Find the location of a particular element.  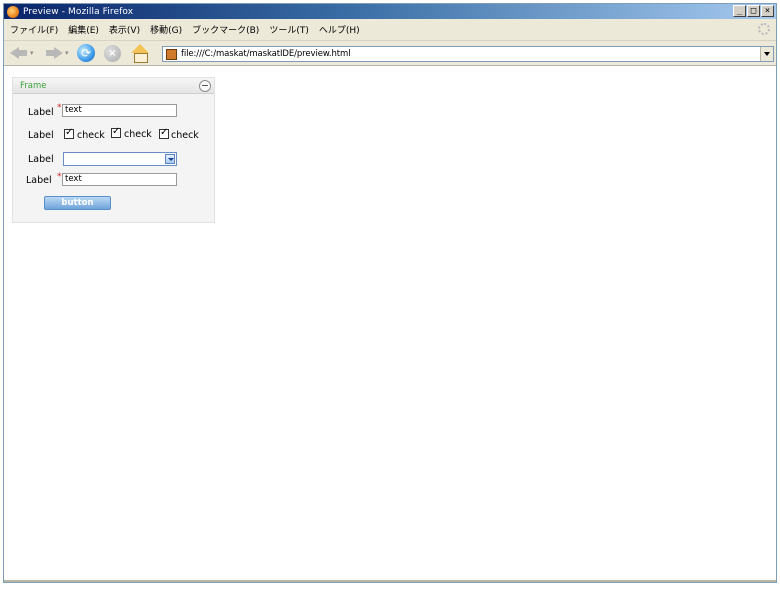

window-title: Preview - Mozilla Firefox is located at coordinates (78, 11).